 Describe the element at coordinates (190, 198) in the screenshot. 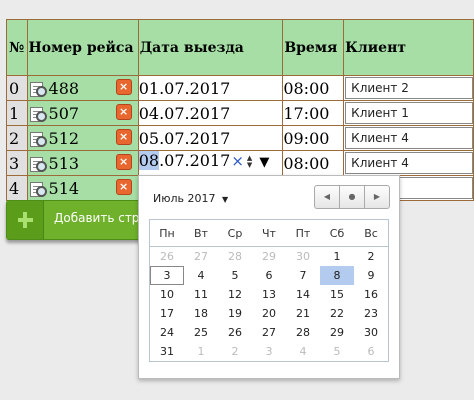

I see `month-selector: Июль 2017 ▼` at that location.